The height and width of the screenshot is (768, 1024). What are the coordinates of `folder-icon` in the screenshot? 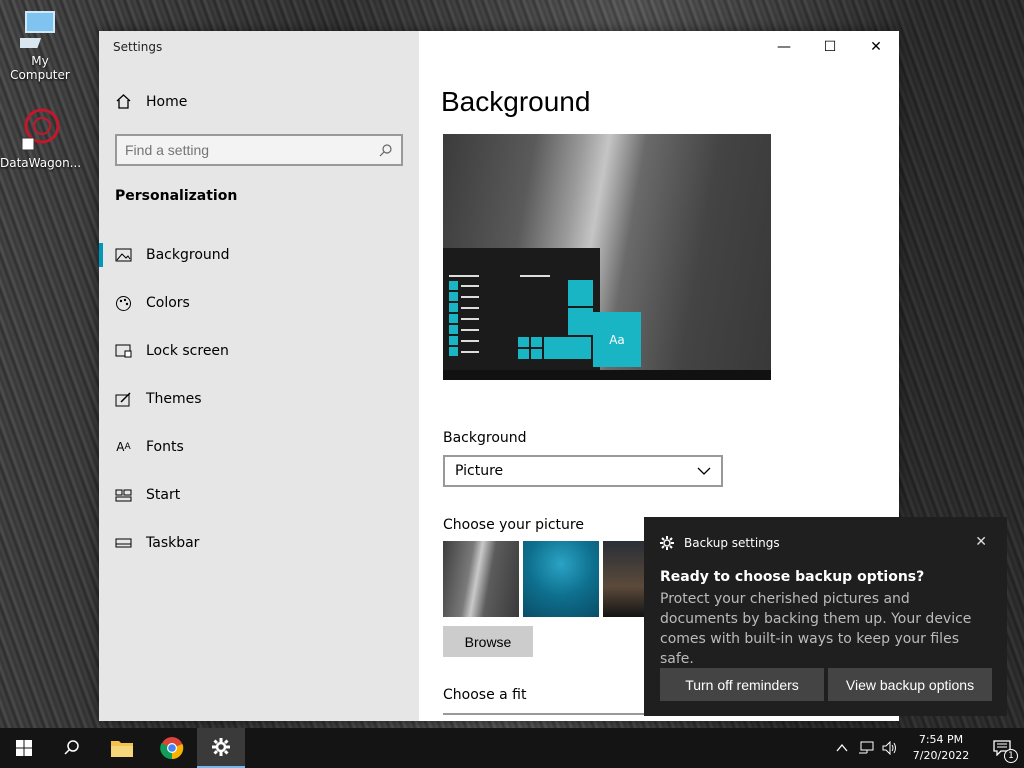 It's located at (122, 749).